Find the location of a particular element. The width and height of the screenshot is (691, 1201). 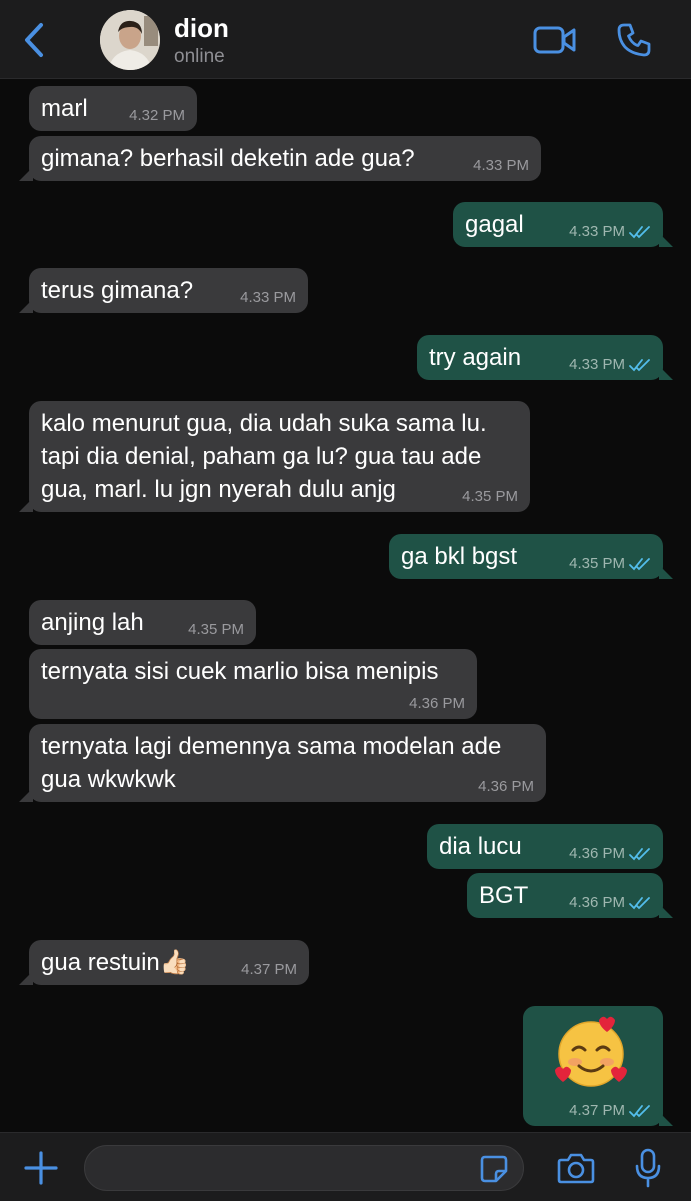

message-text: ternyata sisi cuek marlio bisa menipis is located at coordinates (240, 671).